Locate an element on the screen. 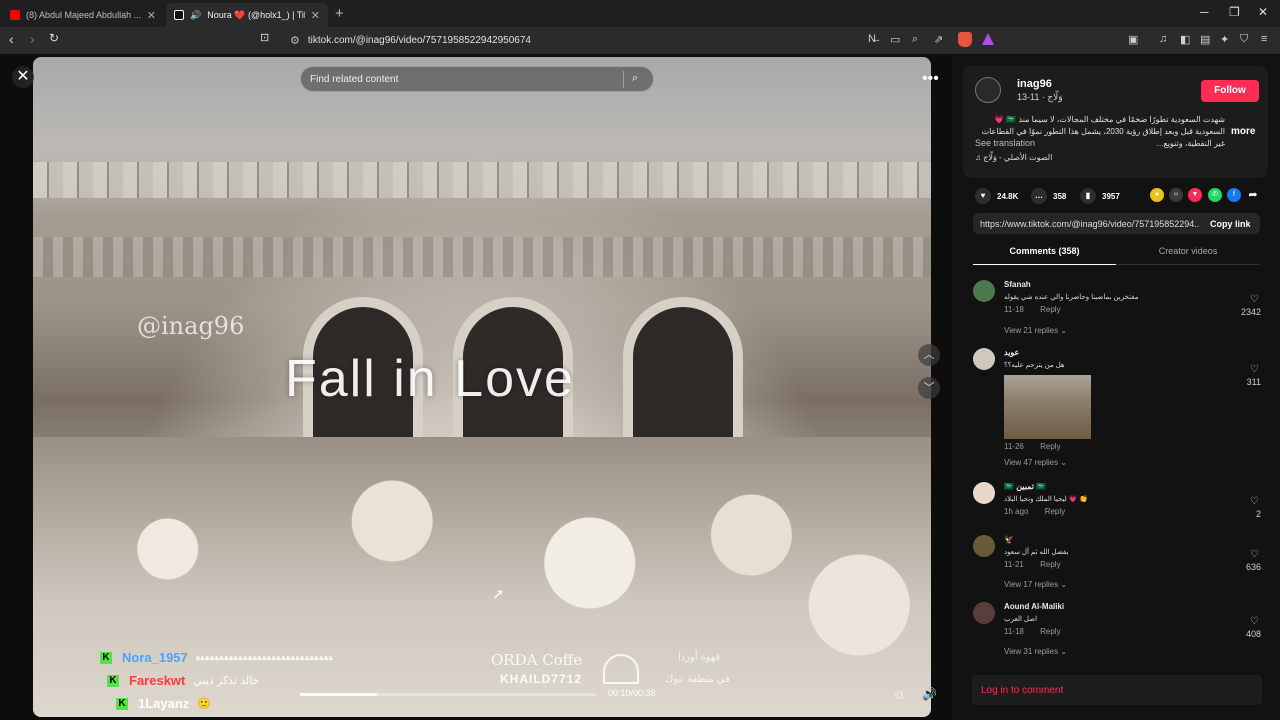  brave-shields-icon is located at coordinates (965, 39).